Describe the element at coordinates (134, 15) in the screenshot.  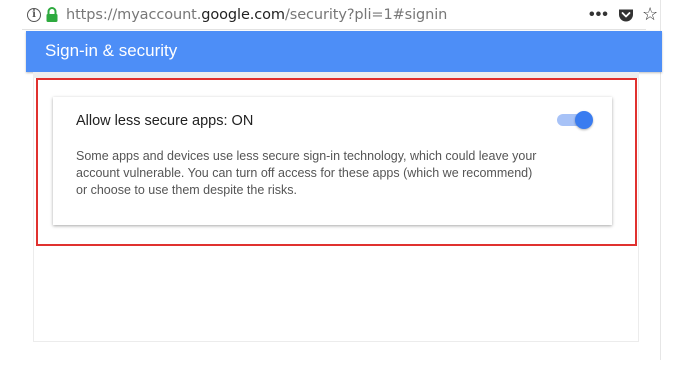
I see `url-prefix: https://myaccount.` at that location.